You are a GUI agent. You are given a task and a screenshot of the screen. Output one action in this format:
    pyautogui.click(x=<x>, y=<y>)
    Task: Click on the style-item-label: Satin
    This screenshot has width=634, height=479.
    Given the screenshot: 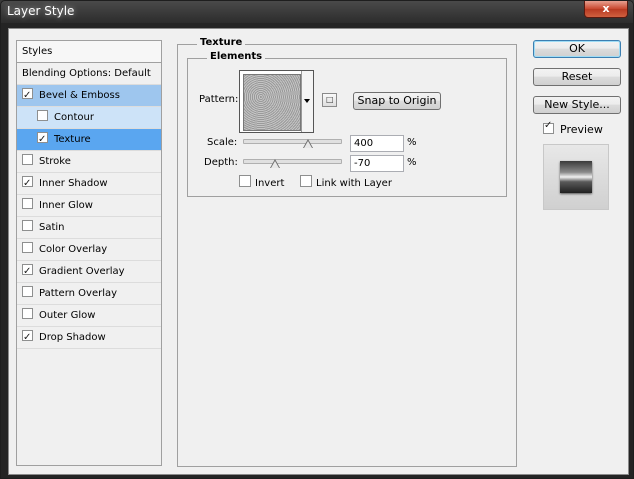 What is the action you would take?
    pyautogui.click(x=52, y=227)
    